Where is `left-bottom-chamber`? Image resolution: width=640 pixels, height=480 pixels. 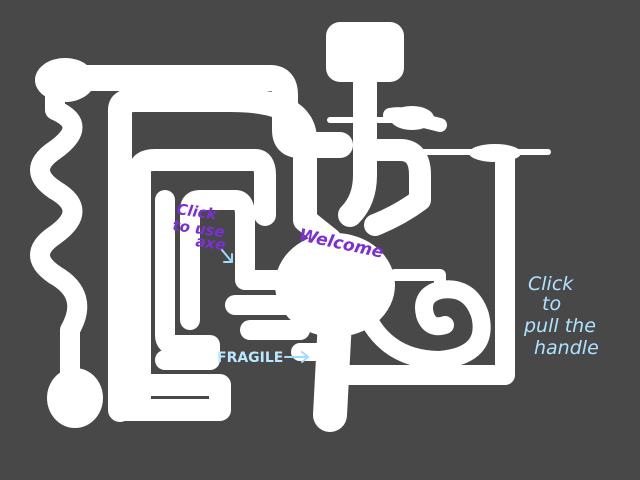 left-bottom-chamber is located at coordinates (75, 398).